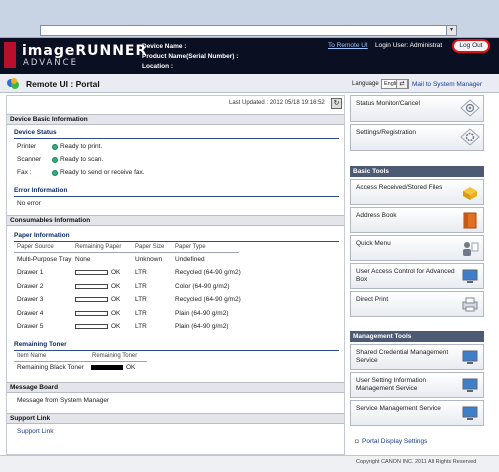 This screenshot has height=472, width=499. I want to click on access-received-label: Access Received/Stored Files, so click(399, 187).